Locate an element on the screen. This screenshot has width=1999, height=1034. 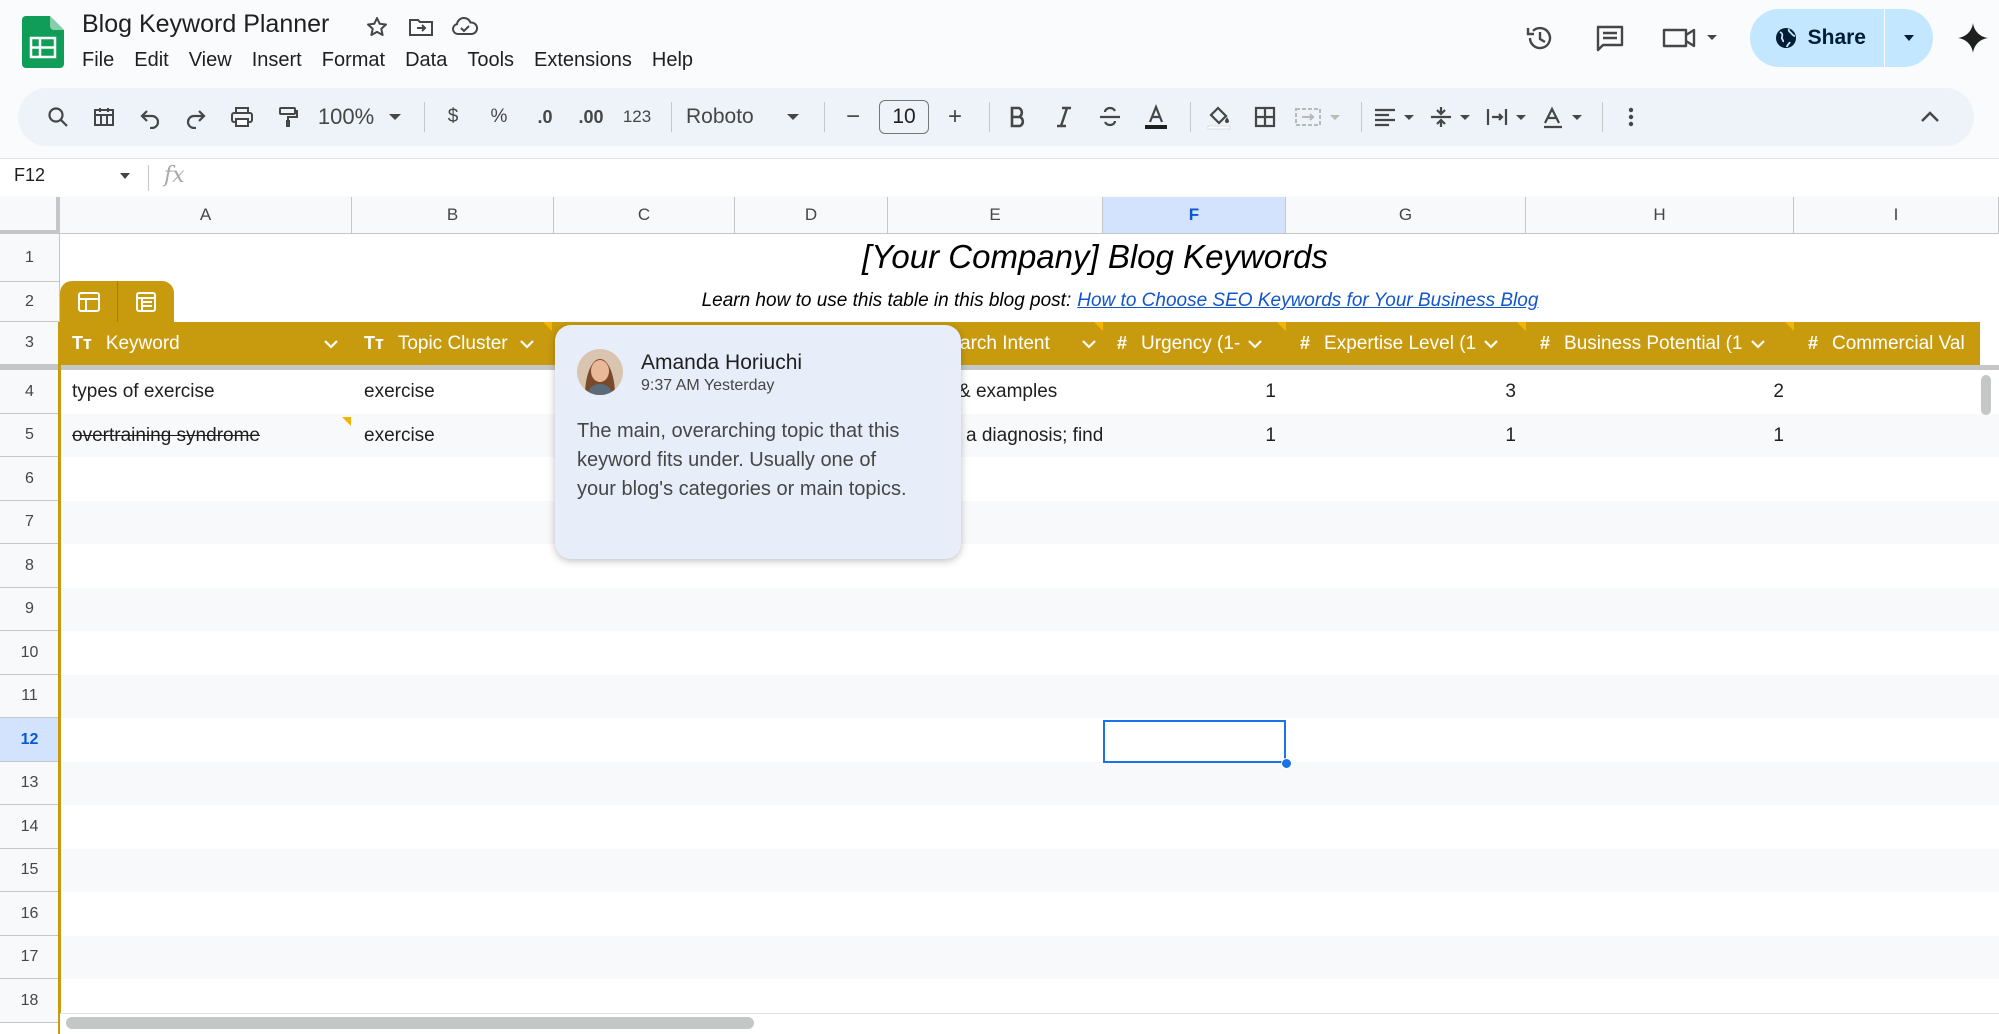
zoom-select: 100% is located at coordinates (362, 117).